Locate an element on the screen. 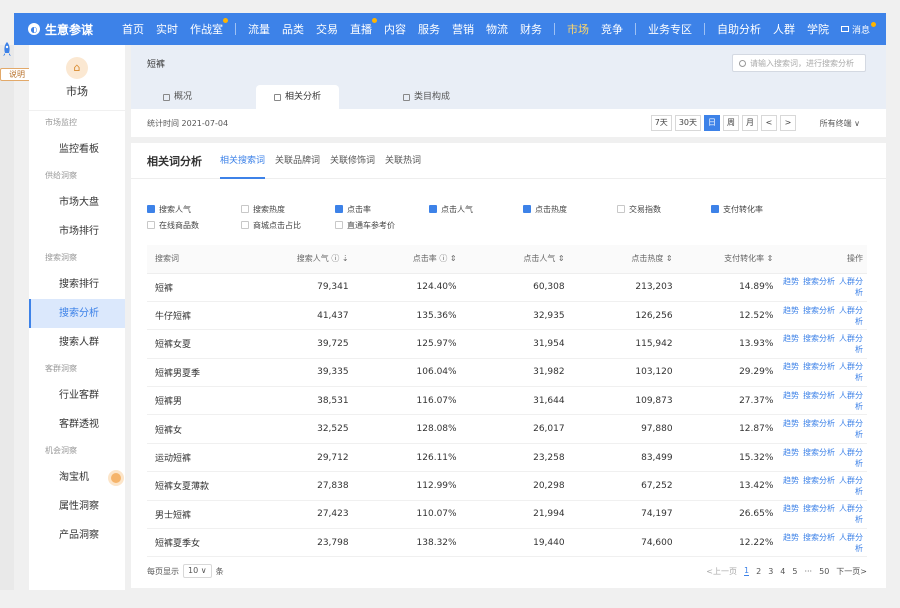 The height and width of the screenshot is (608, 900). tab-0: 概况 is located at coordinates (177, 97).